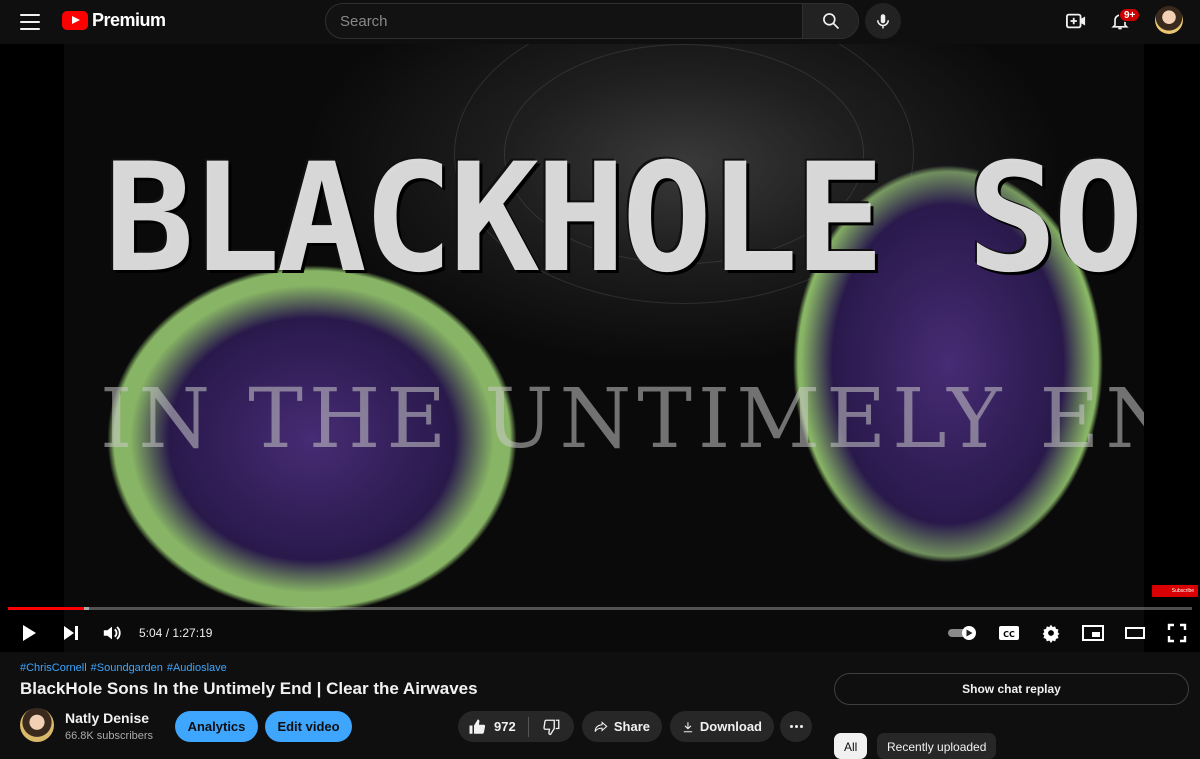 The width and height of the screenshot is (1200, 759). I want to click on share-label: Share, so click(631, 726).